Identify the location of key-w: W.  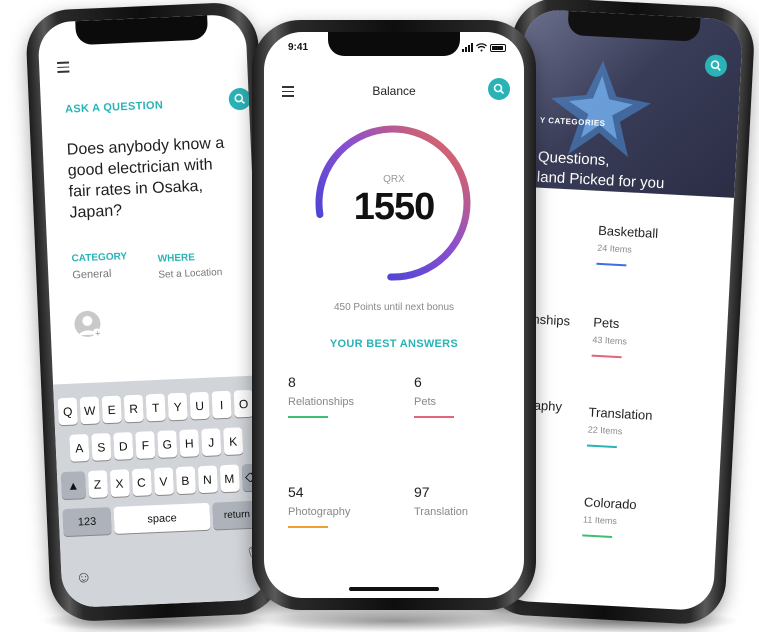
(89, 410).